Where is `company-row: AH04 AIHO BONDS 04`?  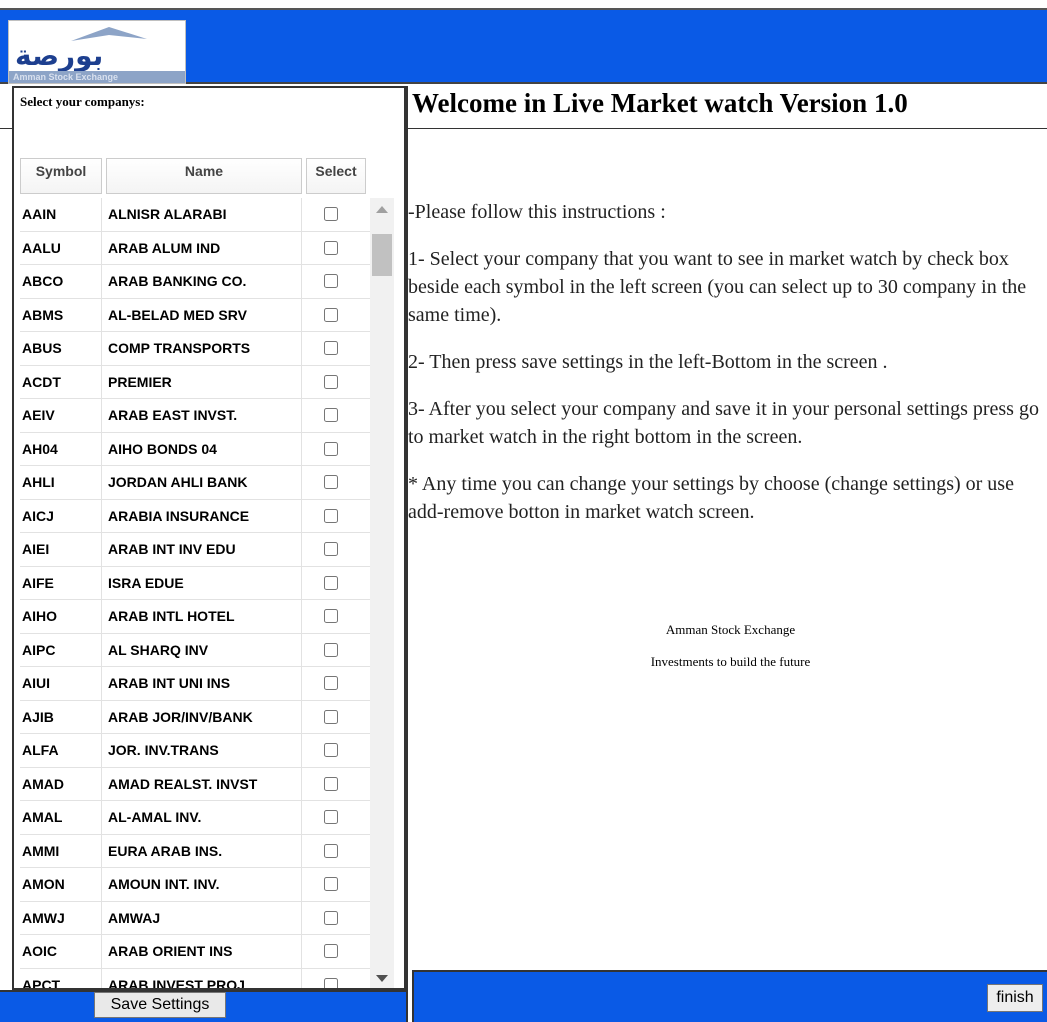
company-row: AH04 AIHO BONDS 04 is located at coordinates (195, 449).